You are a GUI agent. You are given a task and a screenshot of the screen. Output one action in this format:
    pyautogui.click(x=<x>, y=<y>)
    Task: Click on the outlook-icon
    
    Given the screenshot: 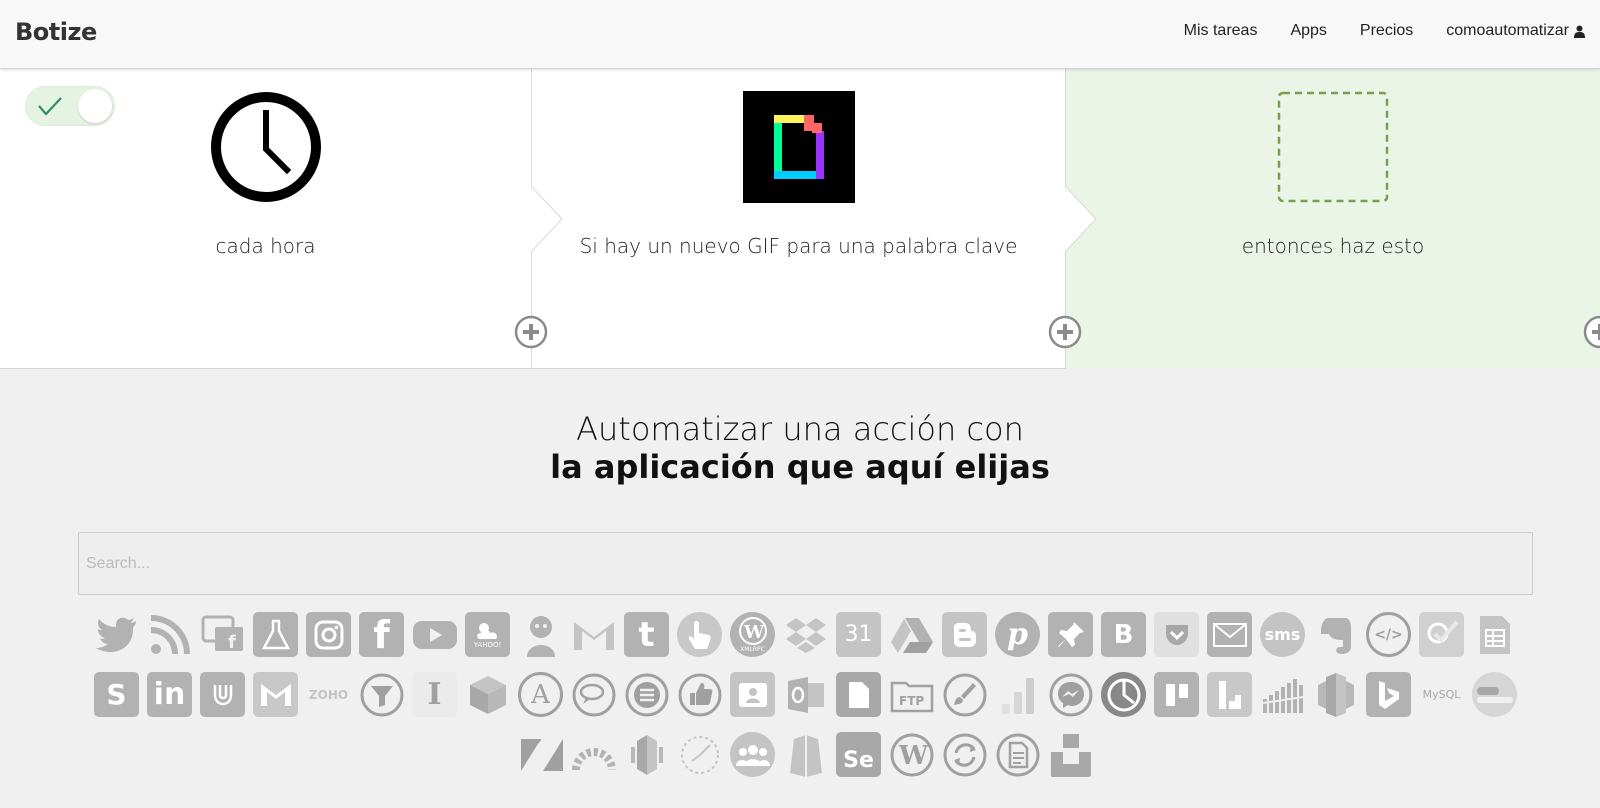 What is the action you would take?
    pyautogui.click(x=805, y=694)
    